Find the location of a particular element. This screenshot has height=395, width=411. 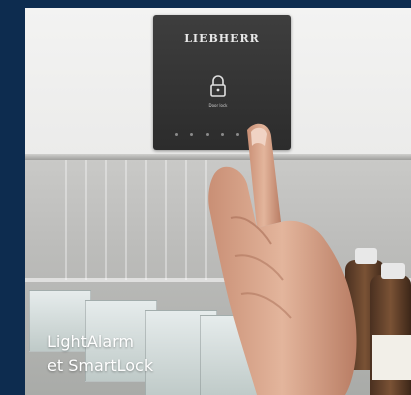

caption-line-1: LightAlarm is located at coordinates (91, 341).